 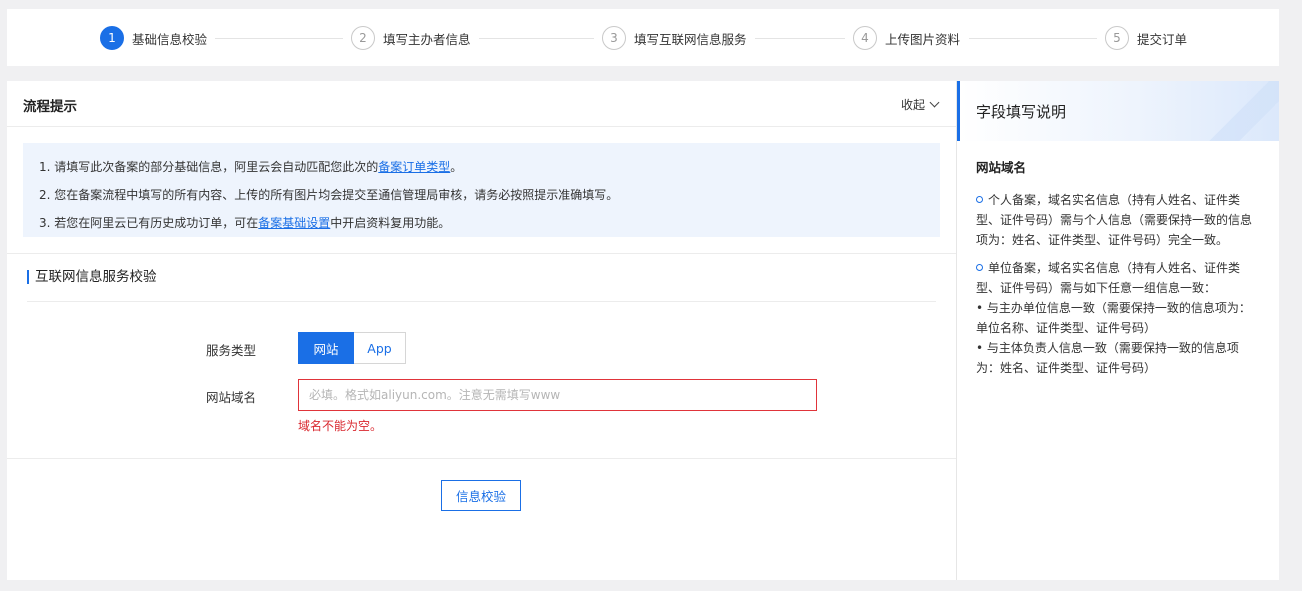 What do you see at coordinates (231, 397) in the screenshot?
I see `domain-label: 网站域名` at bounding box center [231, 397].